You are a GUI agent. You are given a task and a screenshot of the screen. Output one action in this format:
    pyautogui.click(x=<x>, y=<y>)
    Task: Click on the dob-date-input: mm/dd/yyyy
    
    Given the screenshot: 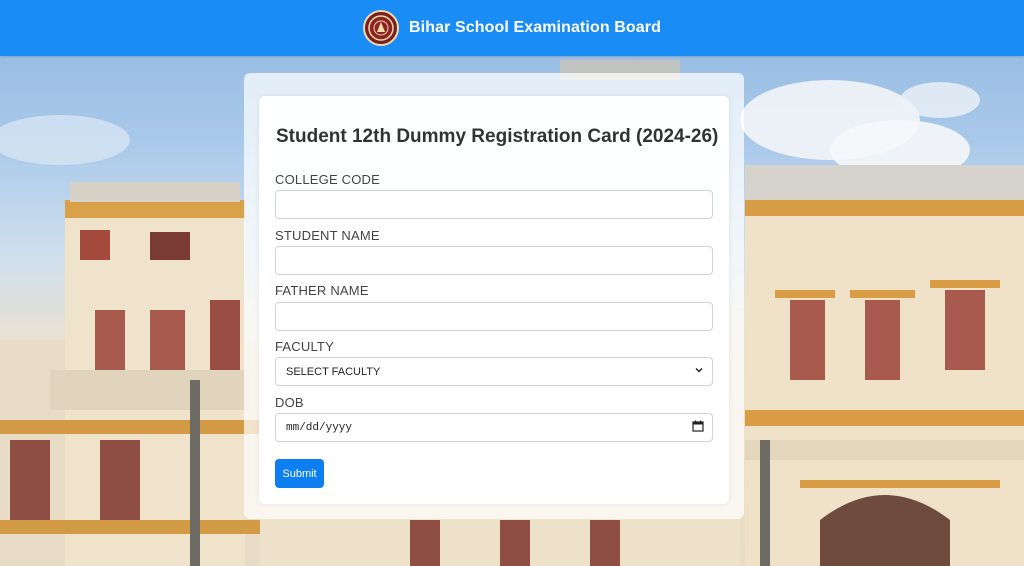 What is the action you would take?
    pyautogui.click(x=494, y=427)
    